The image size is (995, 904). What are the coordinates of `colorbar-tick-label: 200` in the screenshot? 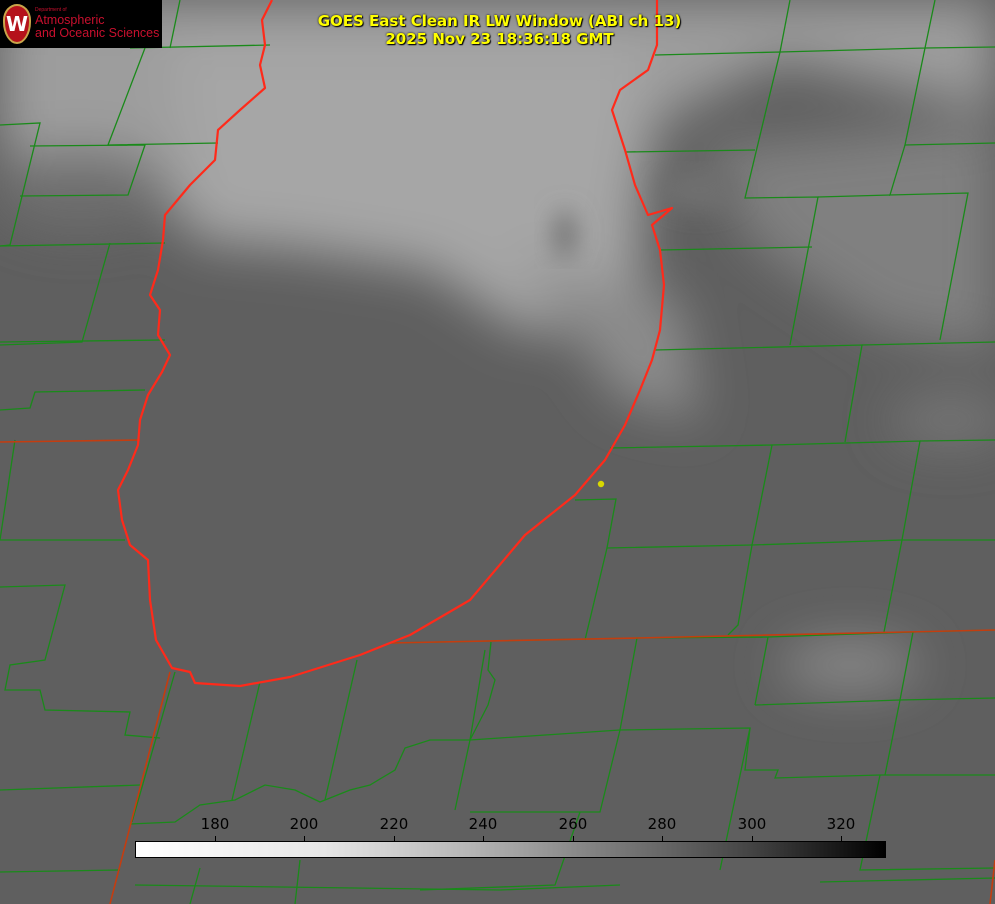 It's located at (304, 824).